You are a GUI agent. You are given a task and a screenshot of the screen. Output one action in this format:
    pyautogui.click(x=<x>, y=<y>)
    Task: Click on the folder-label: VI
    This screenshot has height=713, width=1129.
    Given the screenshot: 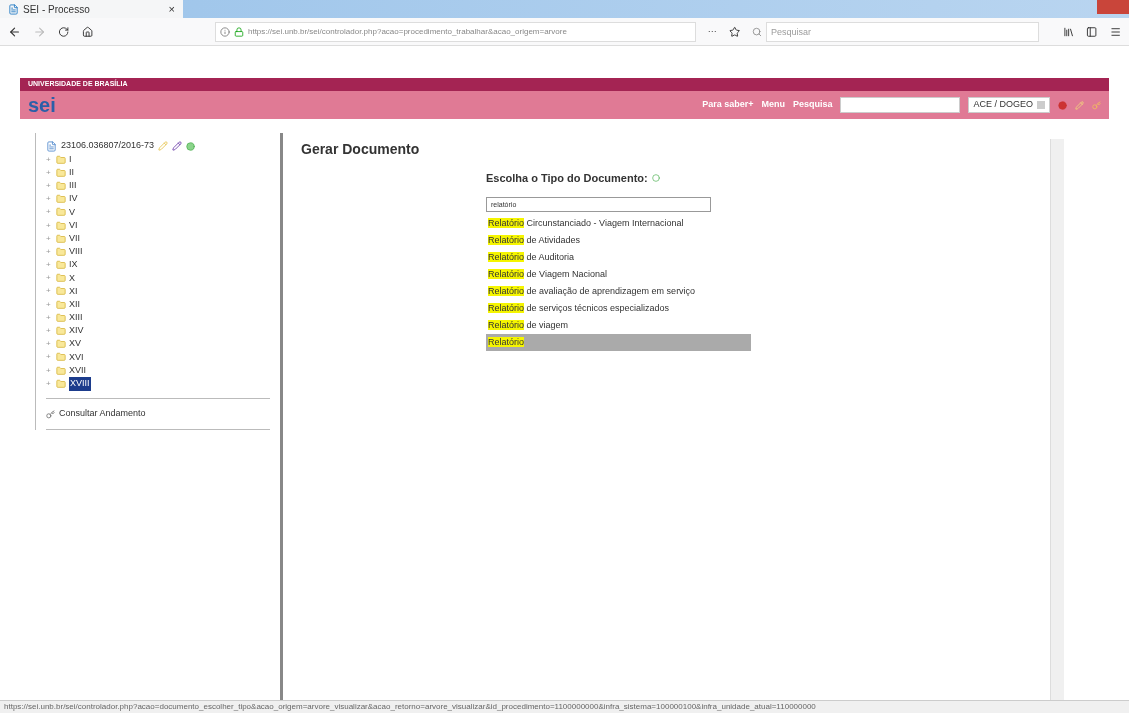 What is the action you would take?
    pyautogui.click(x=73, y=225)
    